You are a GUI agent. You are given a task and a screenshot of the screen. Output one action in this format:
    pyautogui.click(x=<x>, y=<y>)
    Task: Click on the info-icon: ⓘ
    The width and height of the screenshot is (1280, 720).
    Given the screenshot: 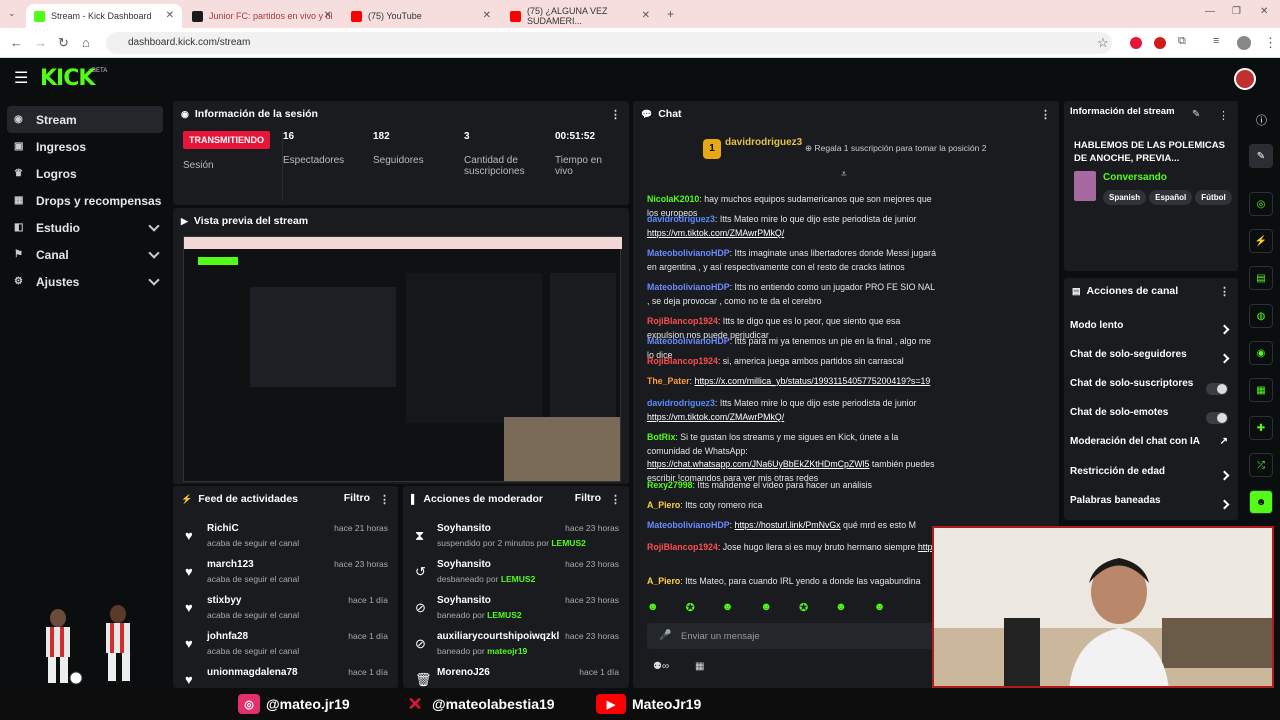 What is the action you would take?
    pyautogui.click(x=1261, y=120)
    